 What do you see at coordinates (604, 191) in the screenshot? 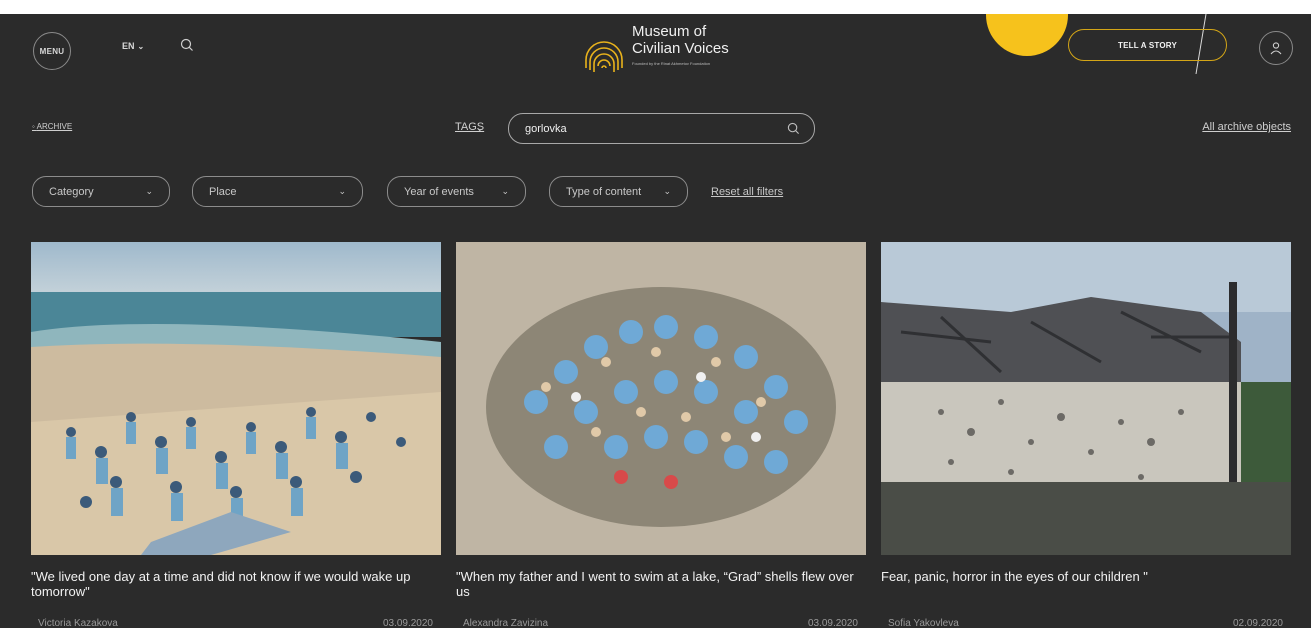
I see `type-filter-label: Type of content` at bounding box center [604, 191].